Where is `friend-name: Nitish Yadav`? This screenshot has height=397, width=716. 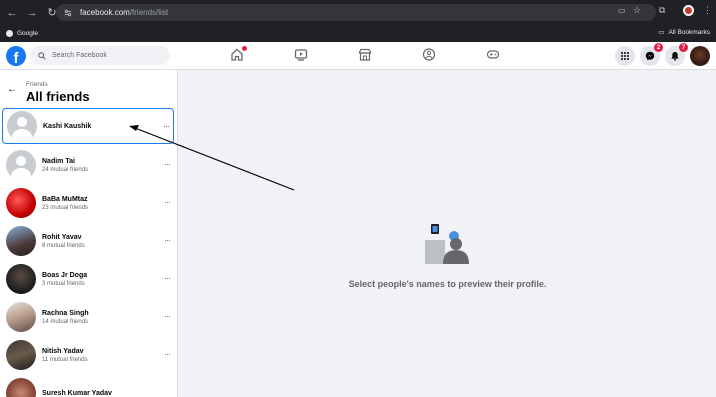
friend-name: Nitish Yadav is located at coordinates (63, 351).